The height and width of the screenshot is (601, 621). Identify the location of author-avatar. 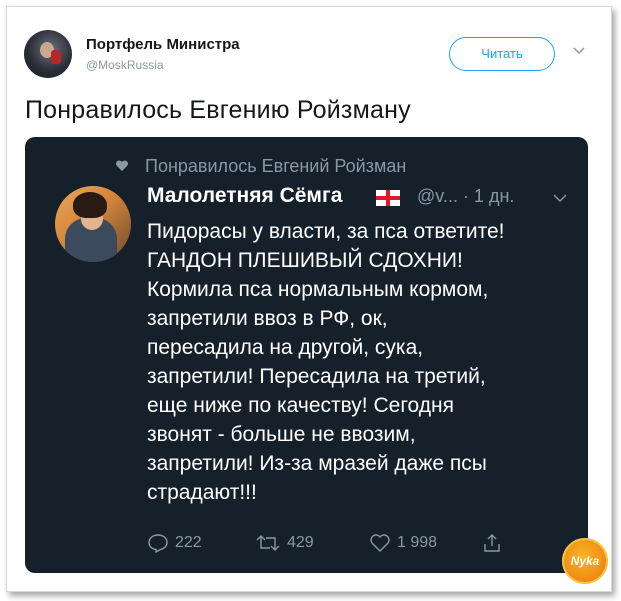
(48, 54).